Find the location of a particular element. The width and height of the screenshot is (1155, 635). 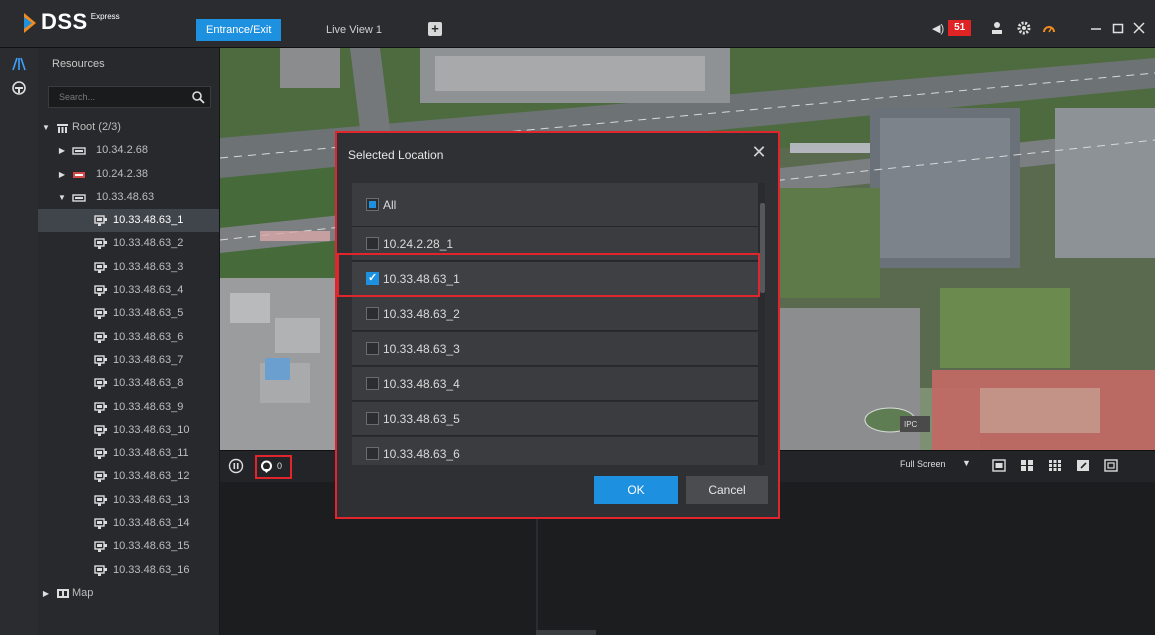

tree-node-label: 10.33.48.63_1 is located at coordinates (148, 220).